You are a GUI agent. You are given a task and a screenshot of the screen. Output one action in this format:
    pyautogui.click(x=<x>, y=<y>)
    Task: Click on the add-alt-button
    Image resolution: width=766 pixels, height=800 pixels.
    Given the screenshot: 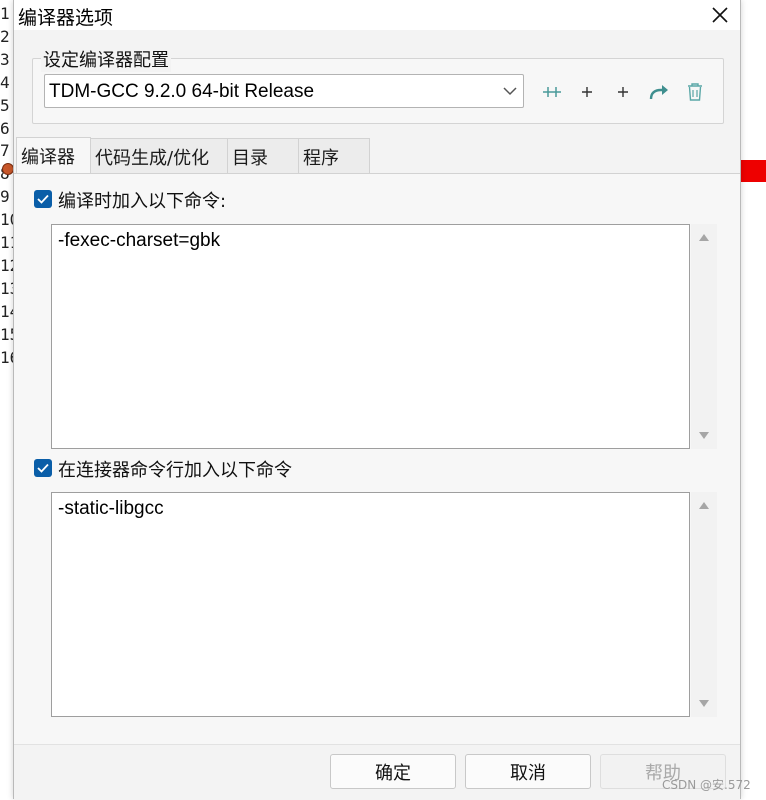 What is the action you would take?
    pyautogui.click(x=623, y=92)
    